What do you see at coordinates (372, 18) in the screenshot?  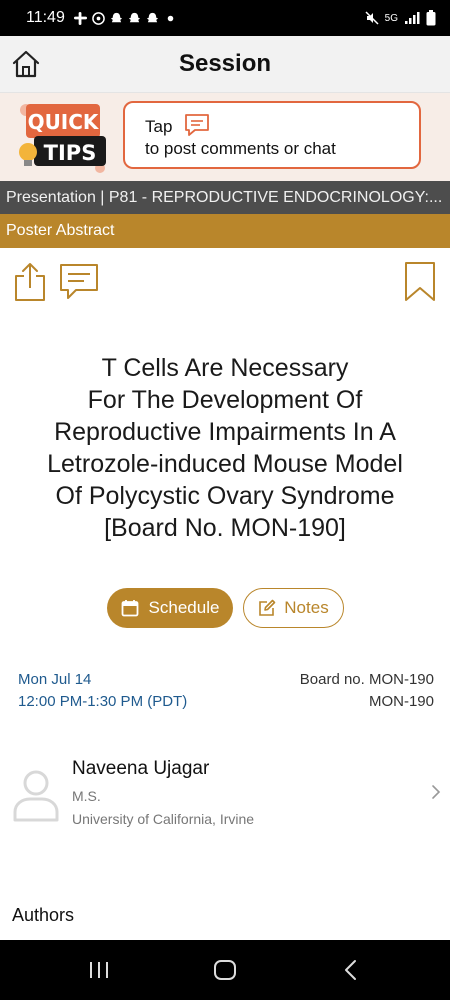 I see `mute-icon` at bounding box center [372, 18].